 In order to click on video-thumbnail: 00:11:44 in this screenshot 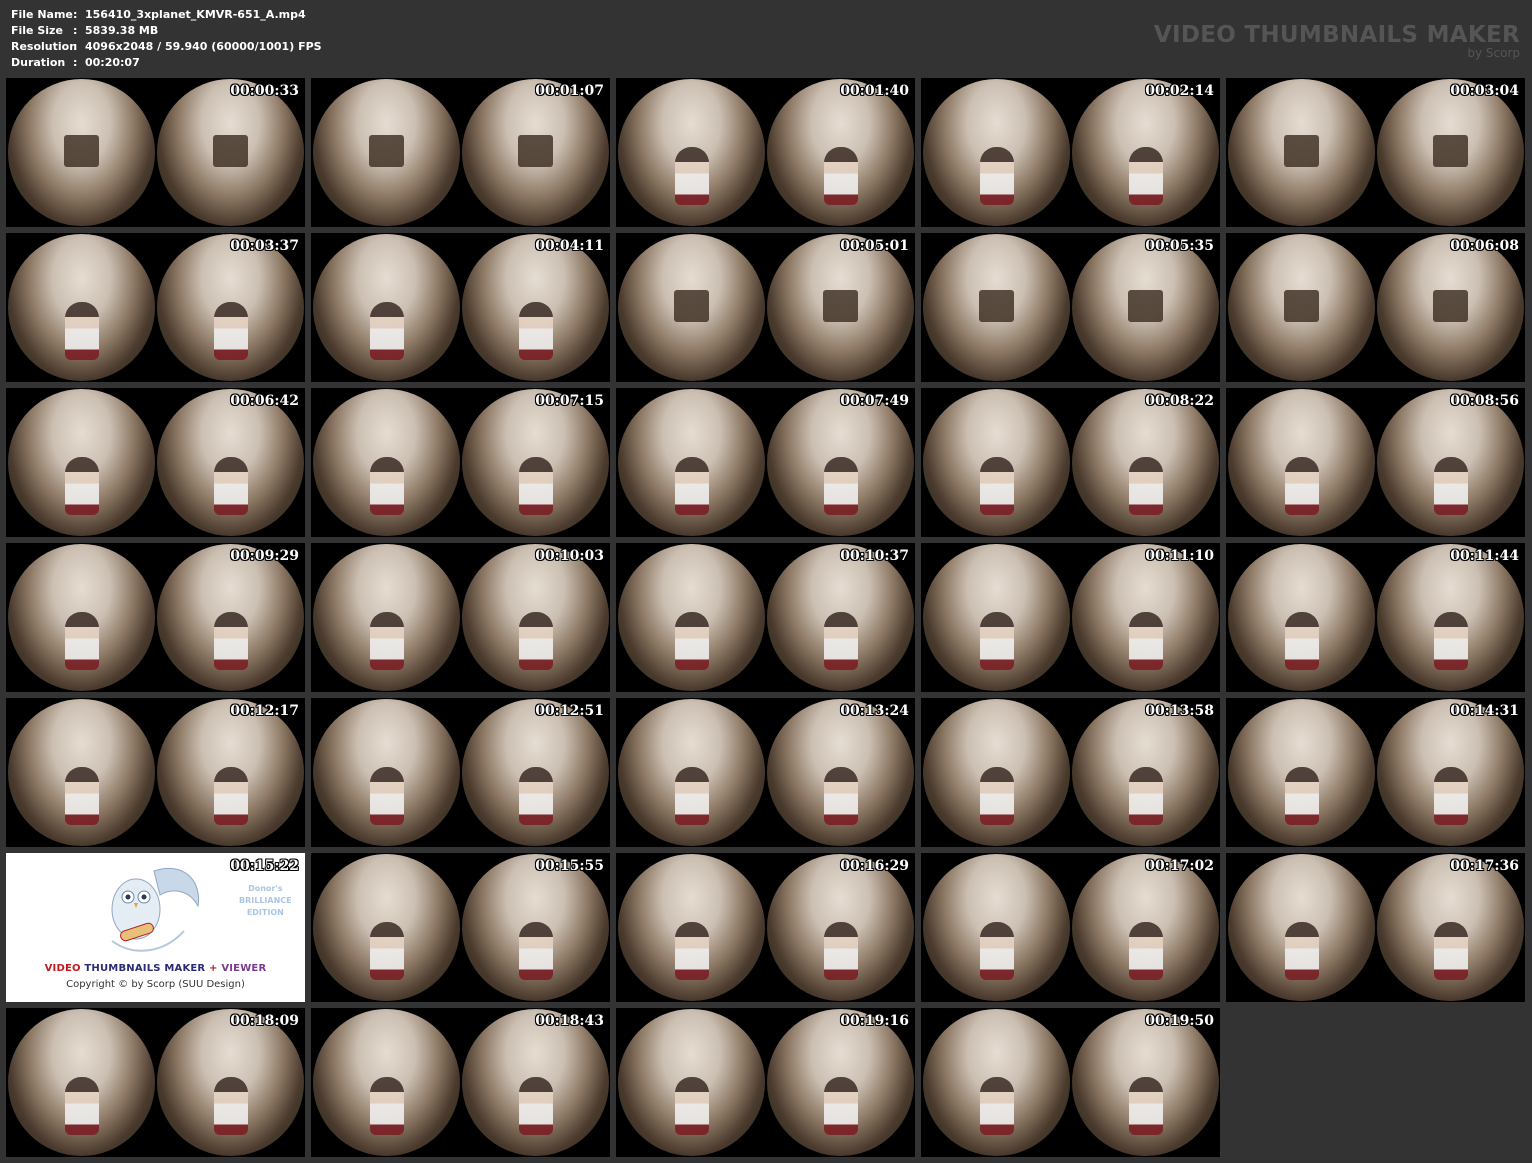, I will do `click(1375, 617)`.